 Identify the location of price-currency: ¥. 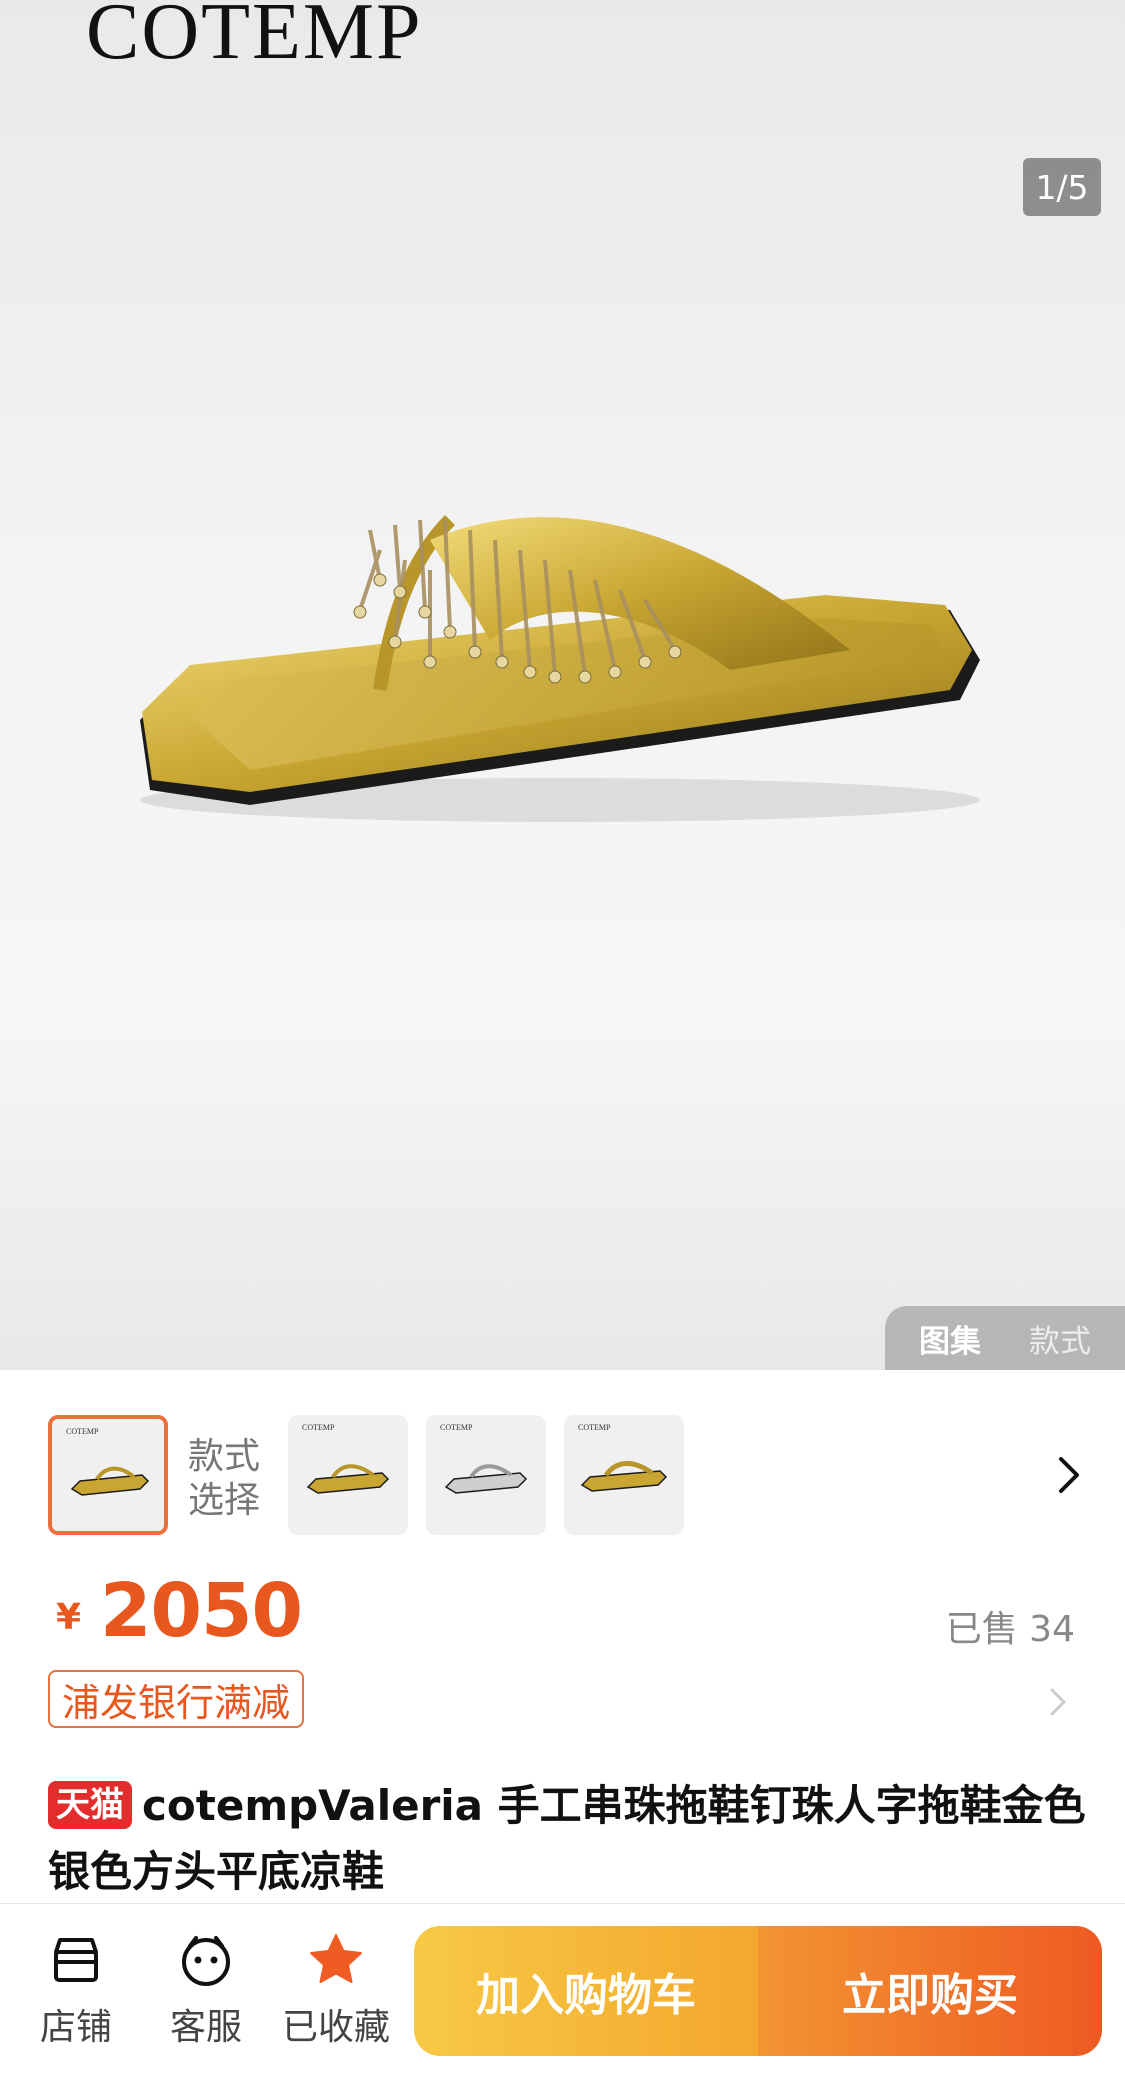
(69, 1617).